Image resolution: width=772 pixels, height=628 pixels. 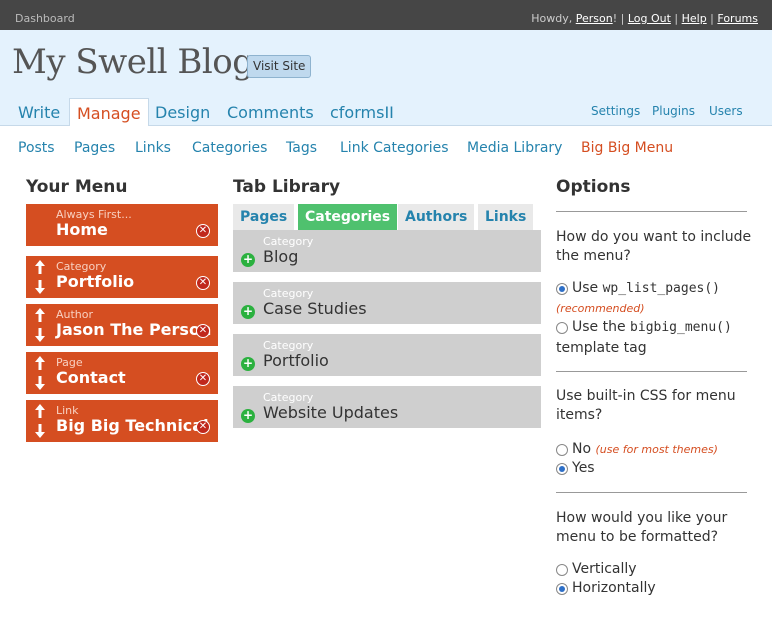 What do you see at coordinates (39, 112) in the screenshot?
I see `tab-write: Write` at bounding box center [39, 112].